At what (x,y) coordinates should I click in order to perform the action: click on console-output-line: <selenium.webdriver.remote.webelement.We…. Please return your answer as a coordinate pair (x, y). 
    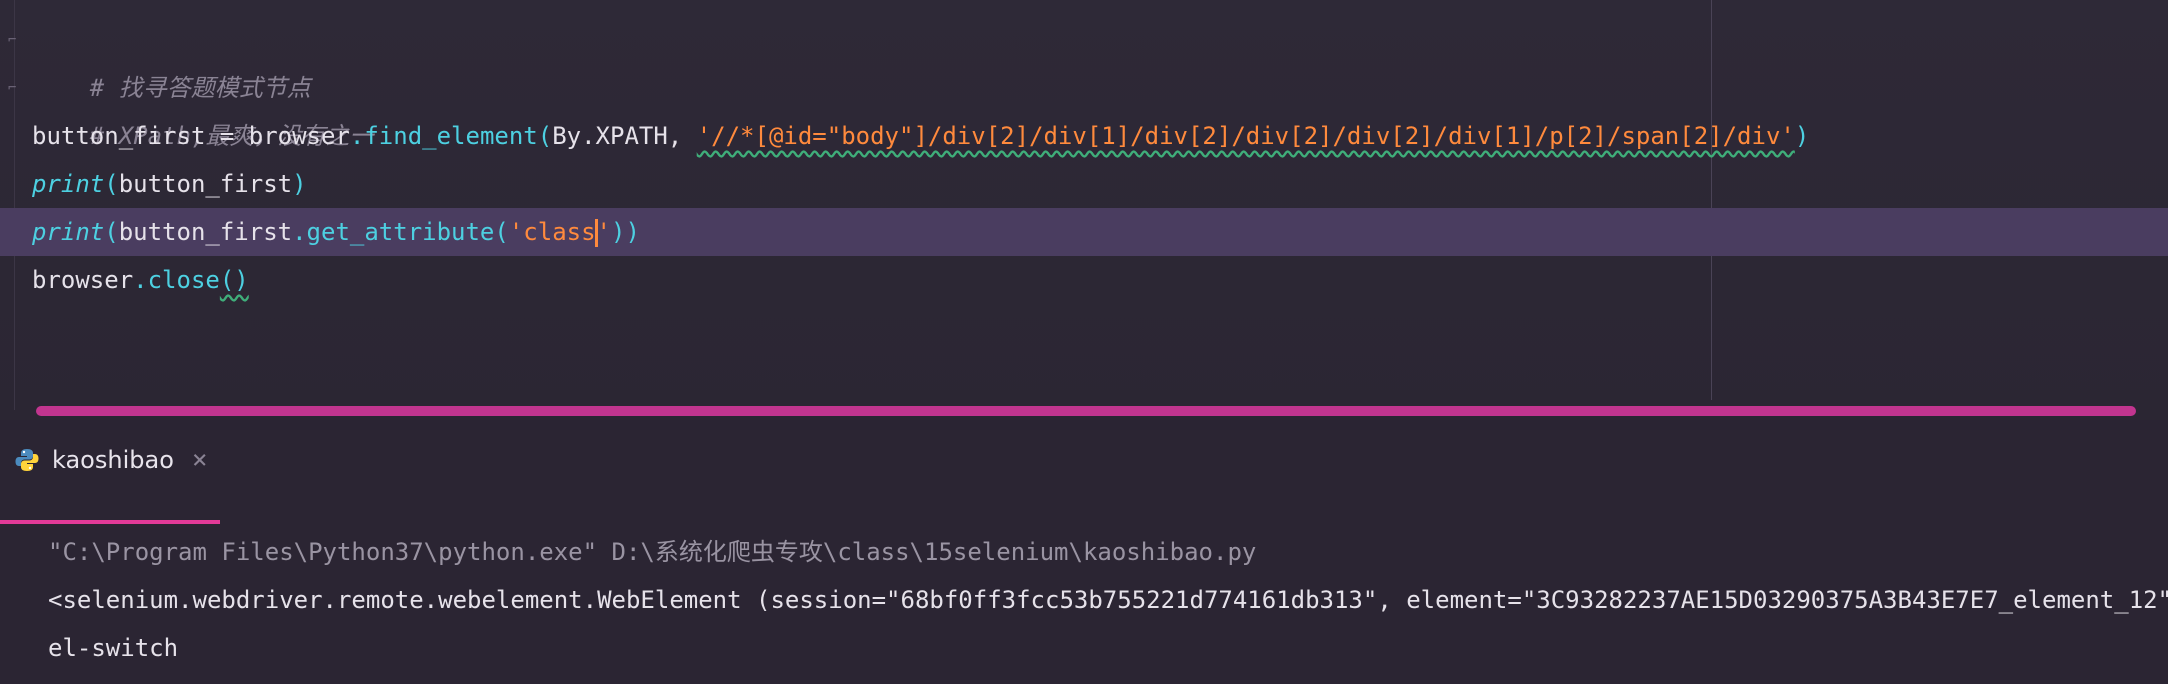
    Looking at the image, I should click on (1108, 600).